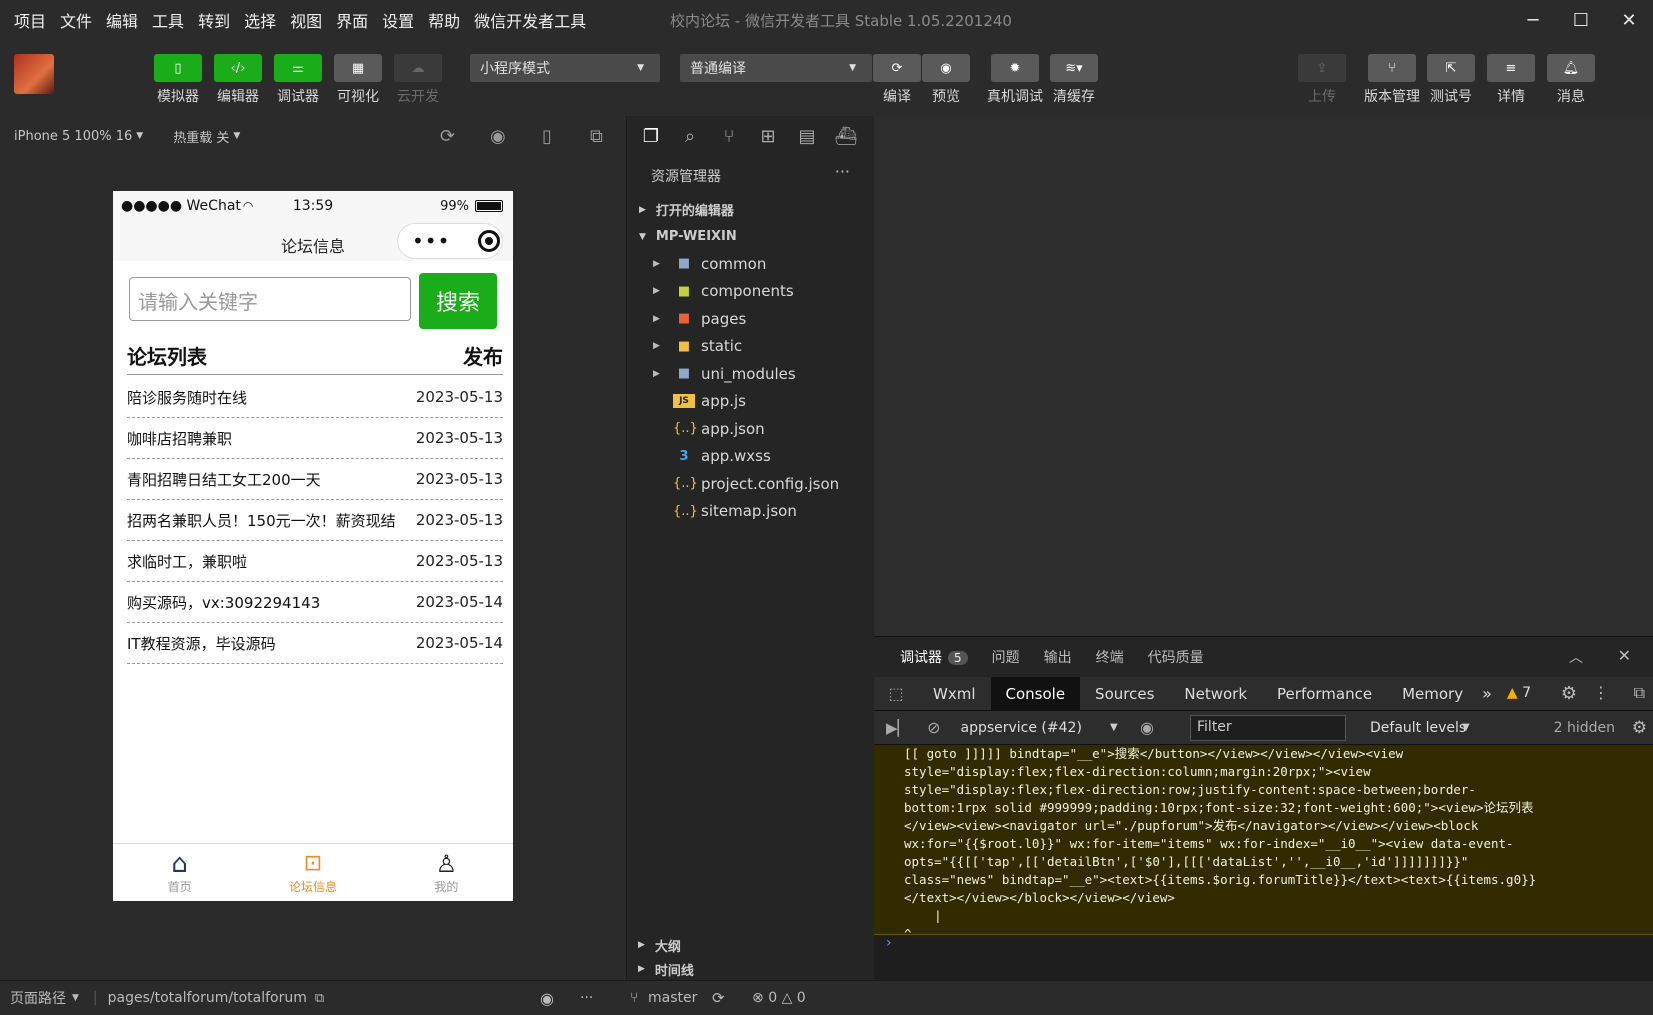 Image resolution: width=1653 pixels, height=1015 pixels. What do you see at coordinates (897, 728) in the screenshot?
I see `sidebar-toggle-icon: ▶▏` at bounding box center [897, 728].